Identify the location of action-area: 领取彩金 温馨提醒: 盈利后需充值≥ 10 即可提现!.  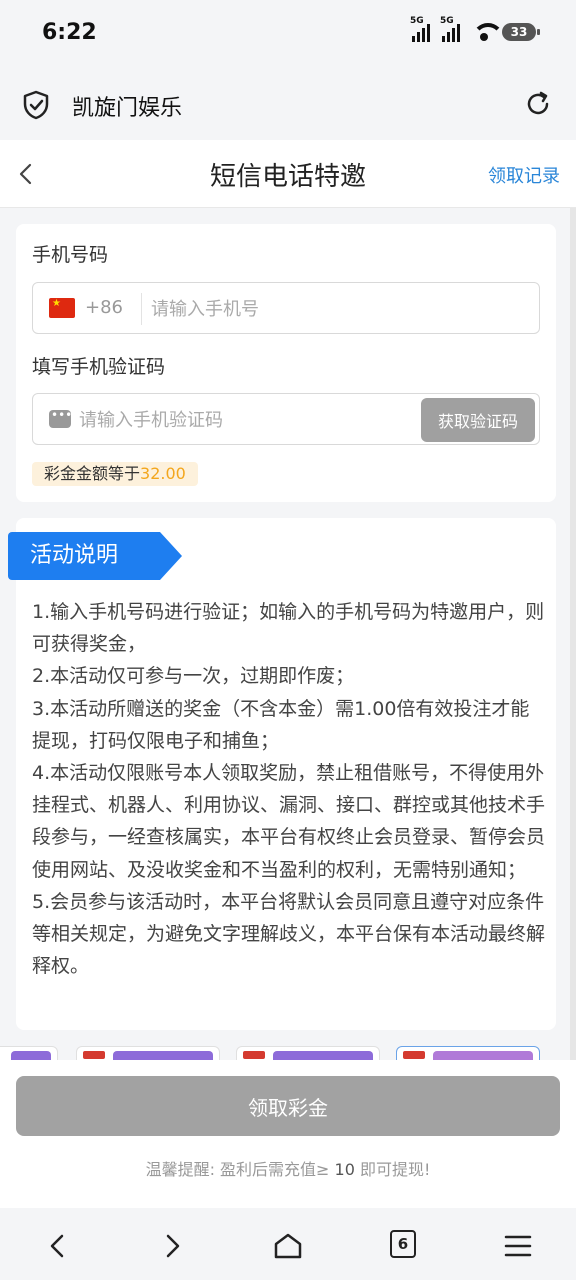
(288, 1134).